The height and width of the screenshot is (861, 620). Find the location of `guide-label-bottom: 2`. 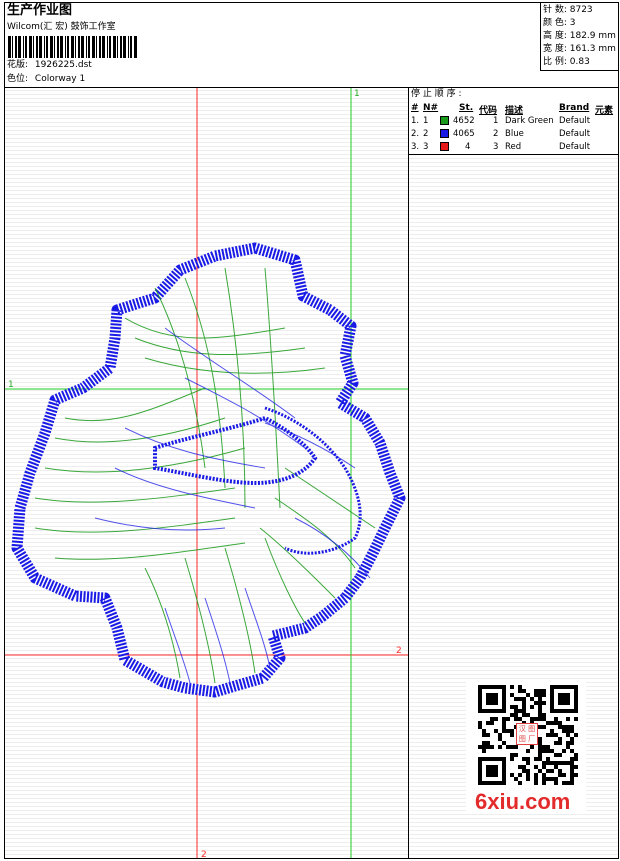

guide-label-bottom: 2 is located at coordinates (204, 854).